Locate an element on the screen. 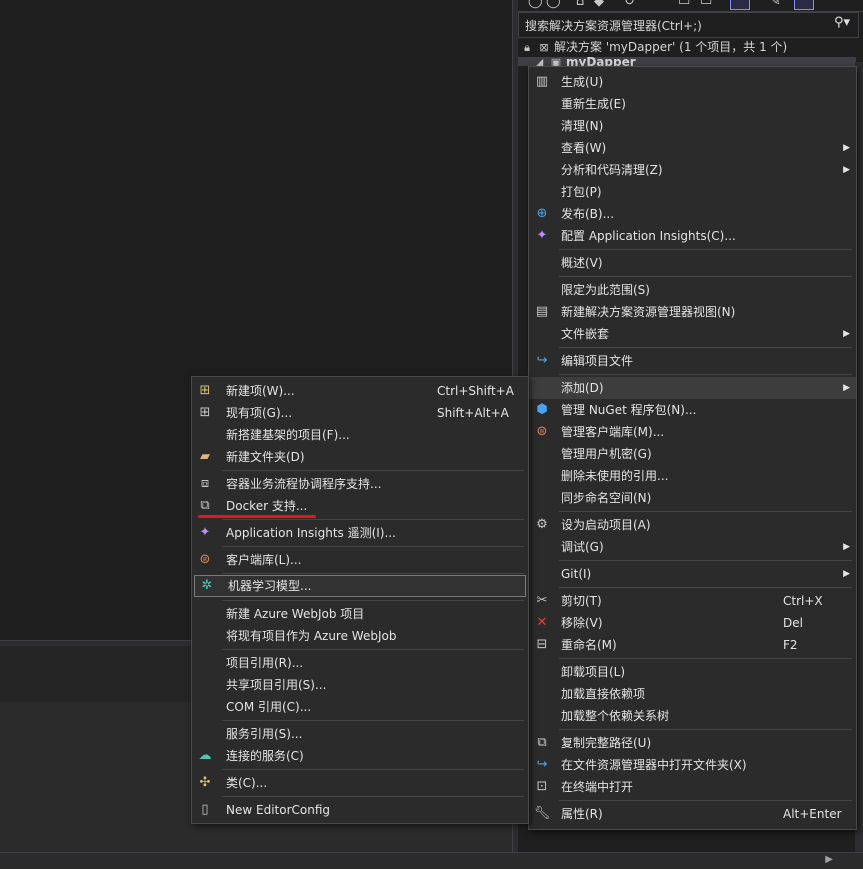  scissors-icon: ✂ is located at coordinates (542, 600).